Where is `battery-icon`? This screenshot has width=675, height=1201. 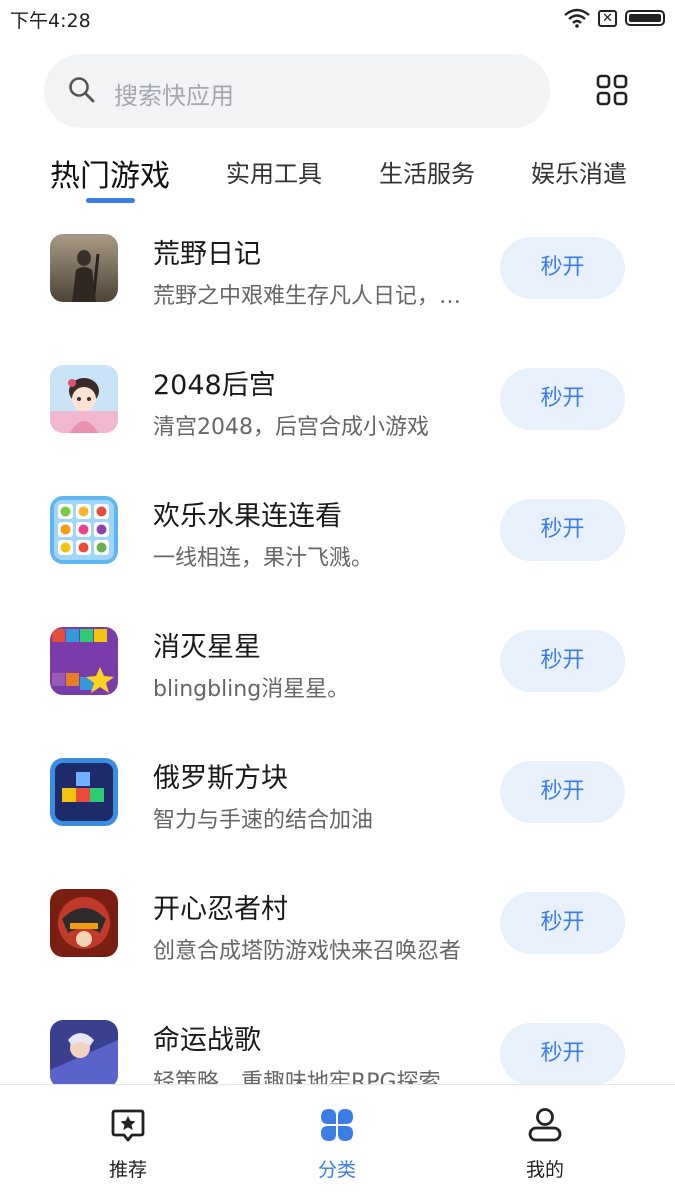
battery-icon is located at coordinates (645, 18).